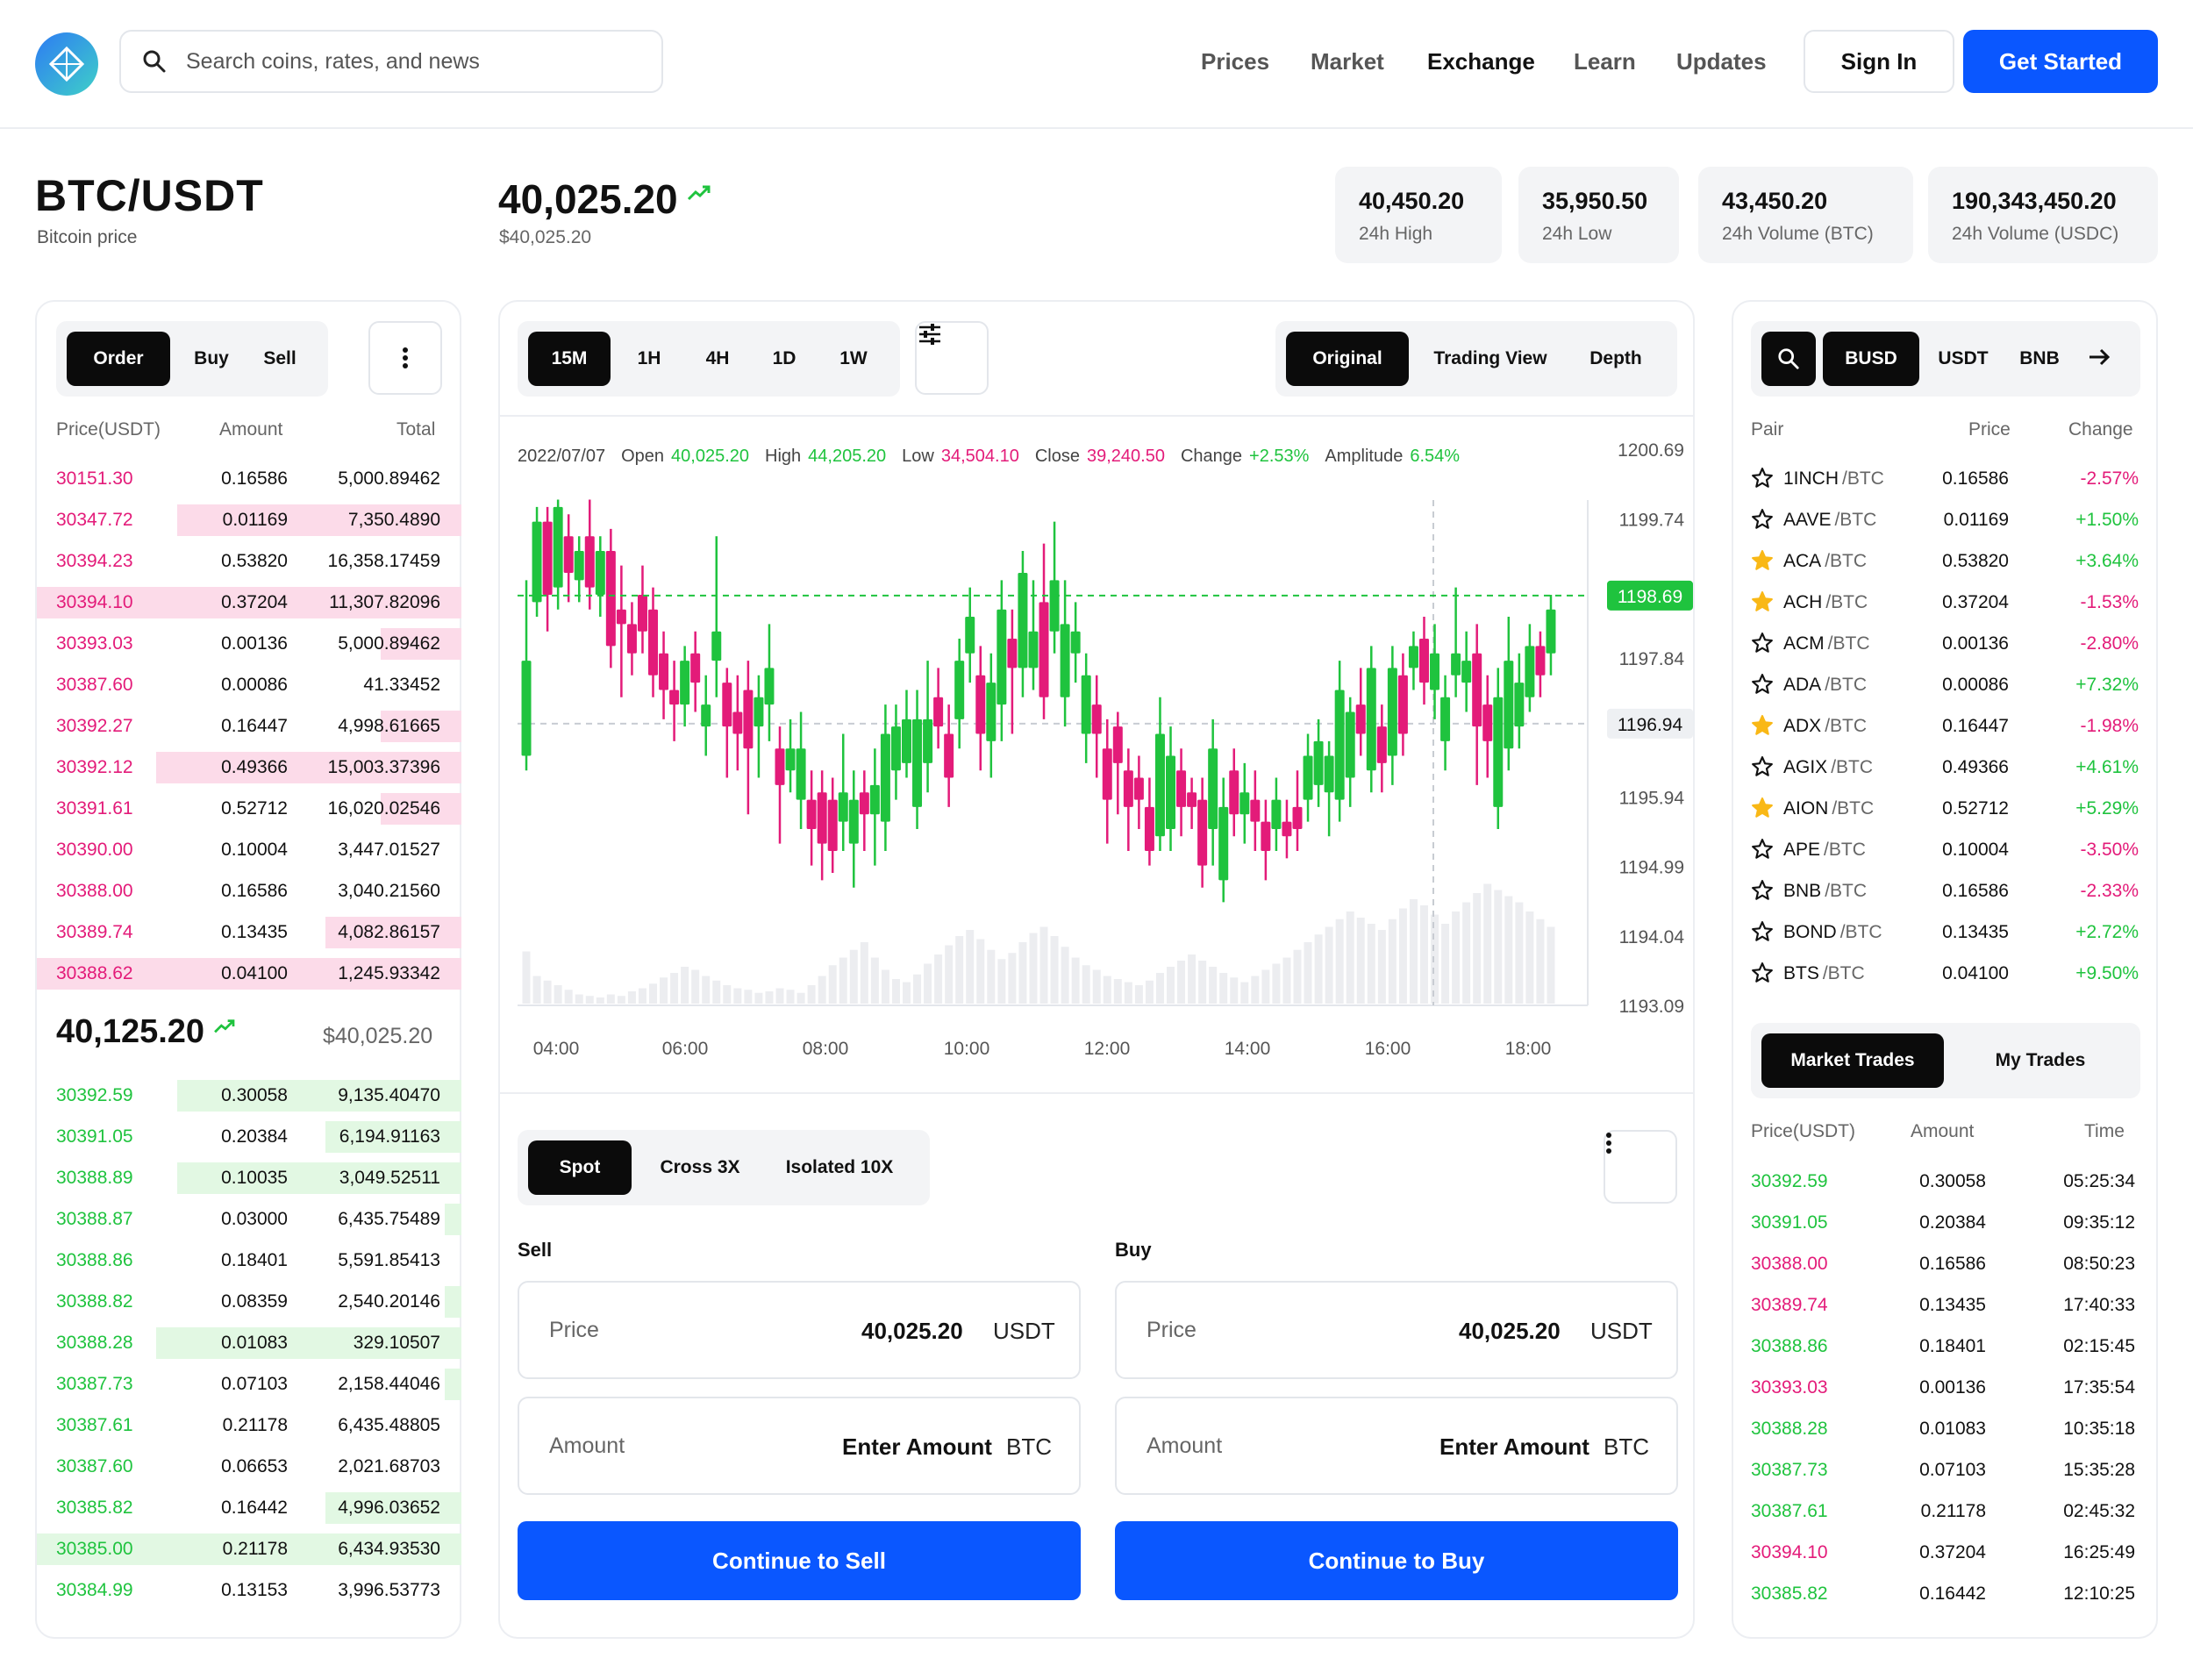 The height and width of the screenshot is (1680, 2193). I want to click on order-book-row: 30394.23 0.53820 16,358.17459, so click(249, 561).